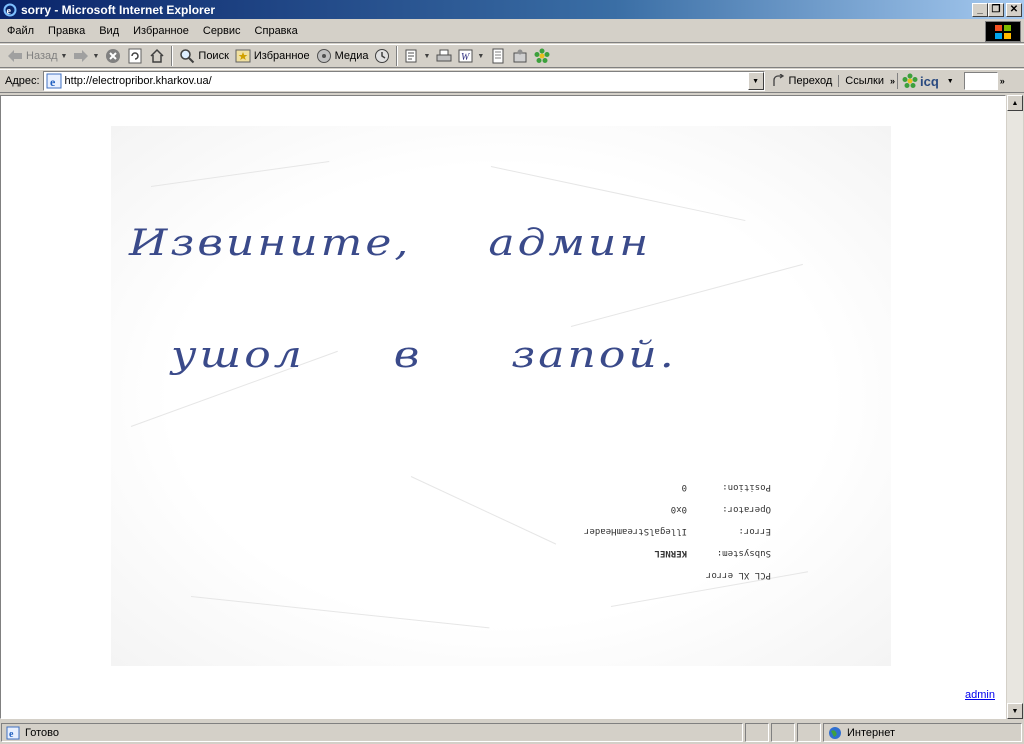  What do you see at coordinates (738, 575) in the screenshot?
I see `error-title: PCL XL error` at bounding box center [738, 575].